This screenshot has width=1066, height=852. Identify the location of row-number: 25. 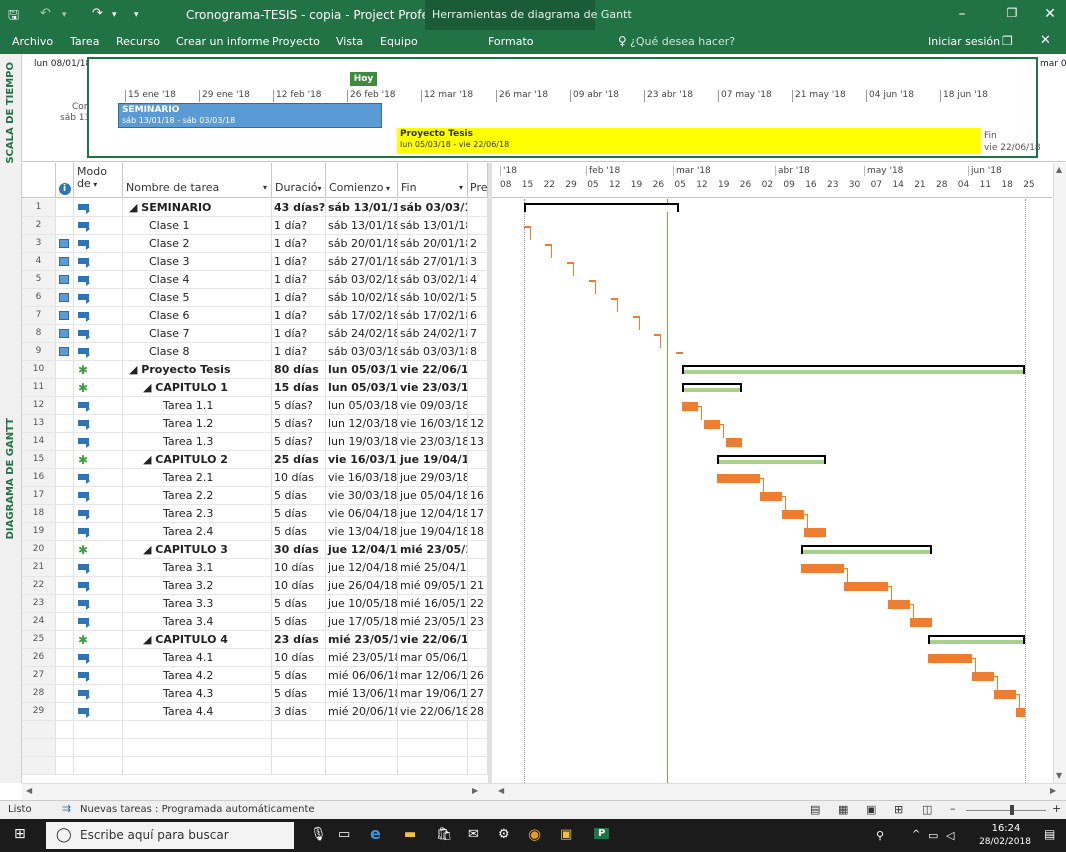
(39, 640).